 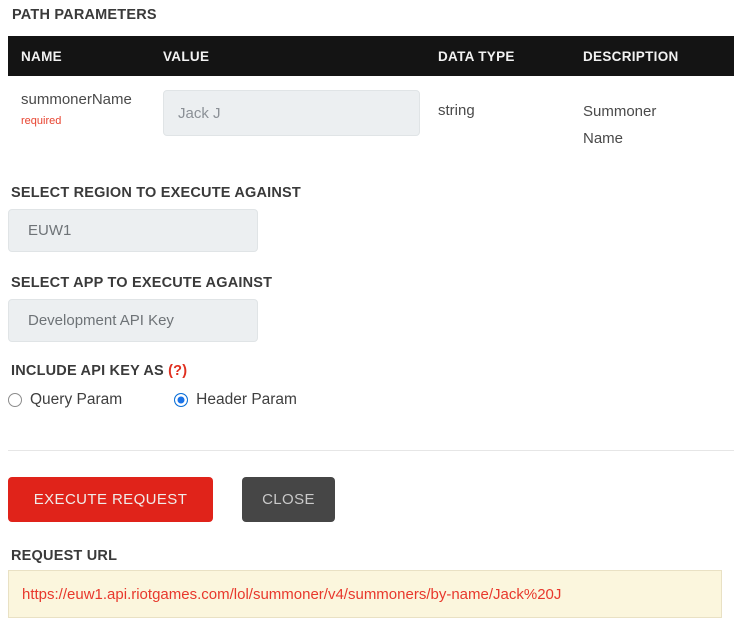 What do you see at coordinates (186, 56) in the screenshot?
I see `column-header-value: VALUE` at bounding box center [186, 56].